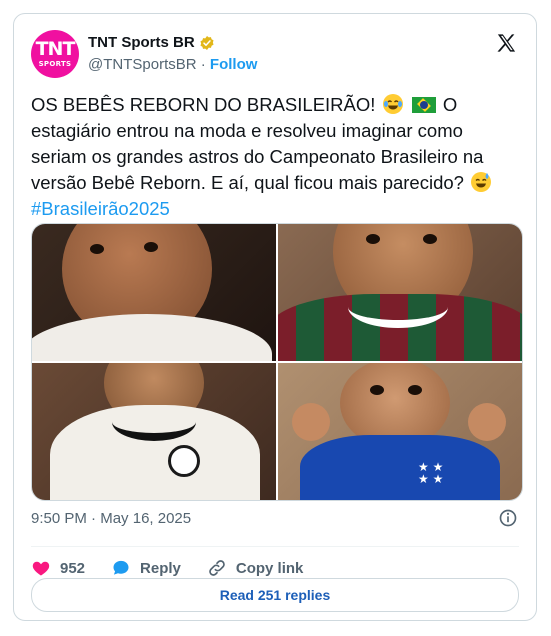 The image size is (551, 636). I want to click on link-icon, so click(217, 568).